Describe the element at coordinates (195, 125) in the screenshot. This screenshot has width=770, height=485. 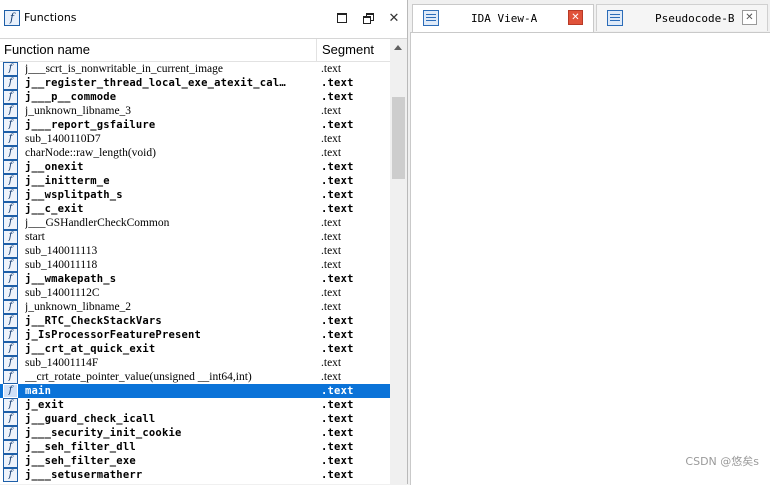
I see `function-row: f j___report_gsfailure .text` at that location.